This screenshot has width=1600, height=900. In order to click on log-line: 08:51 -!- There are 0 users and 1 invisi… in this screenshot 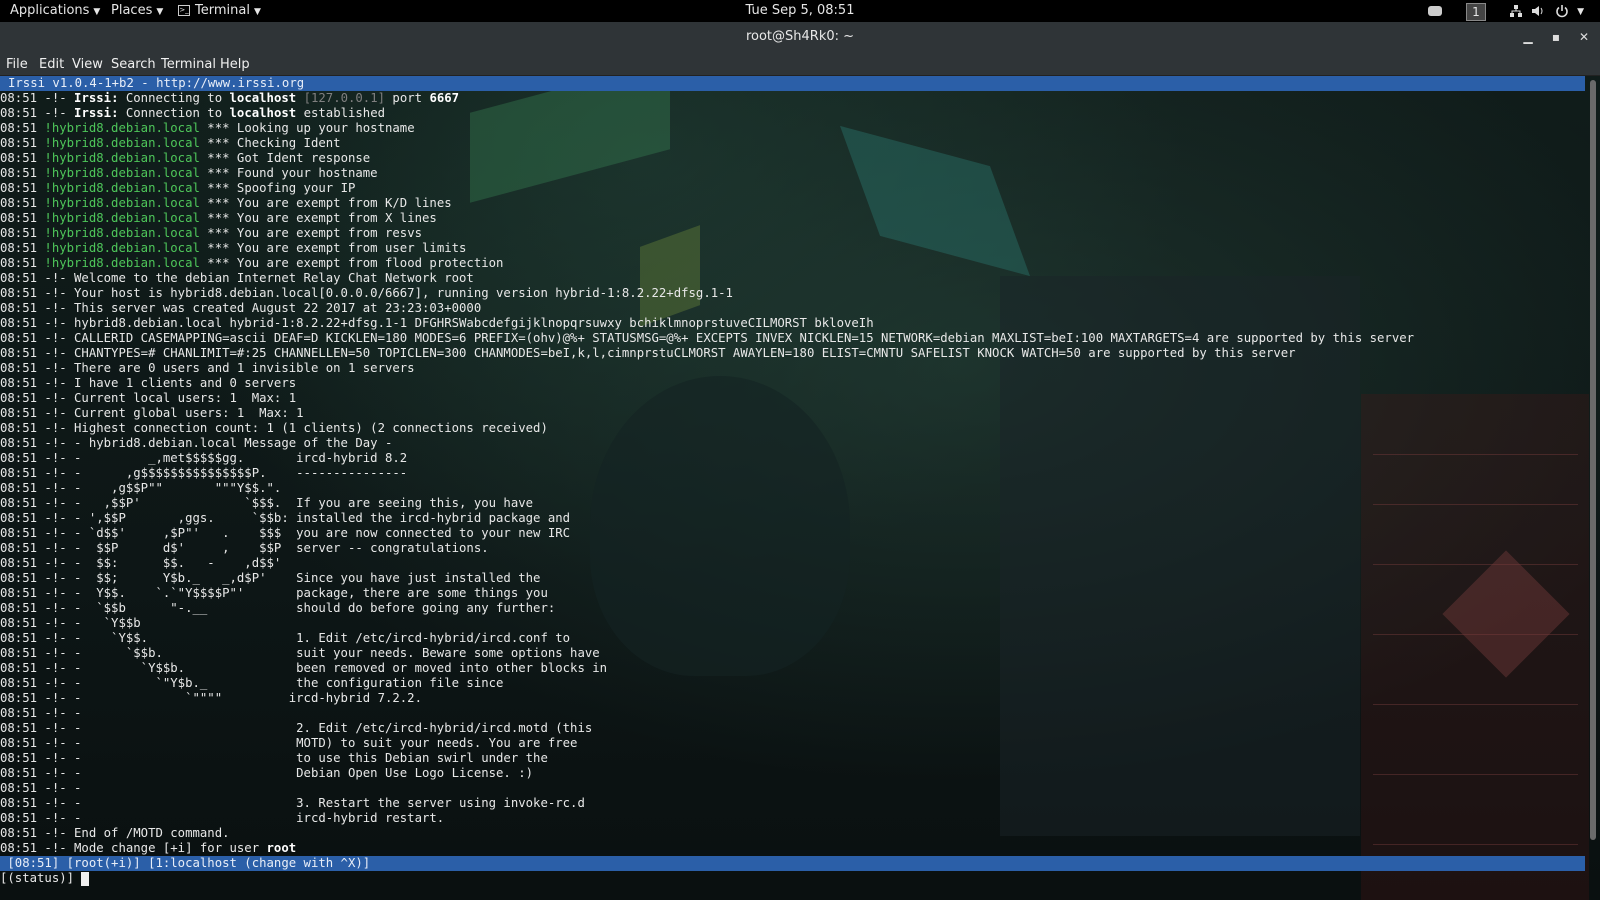, I will do `click(792, 368)`.